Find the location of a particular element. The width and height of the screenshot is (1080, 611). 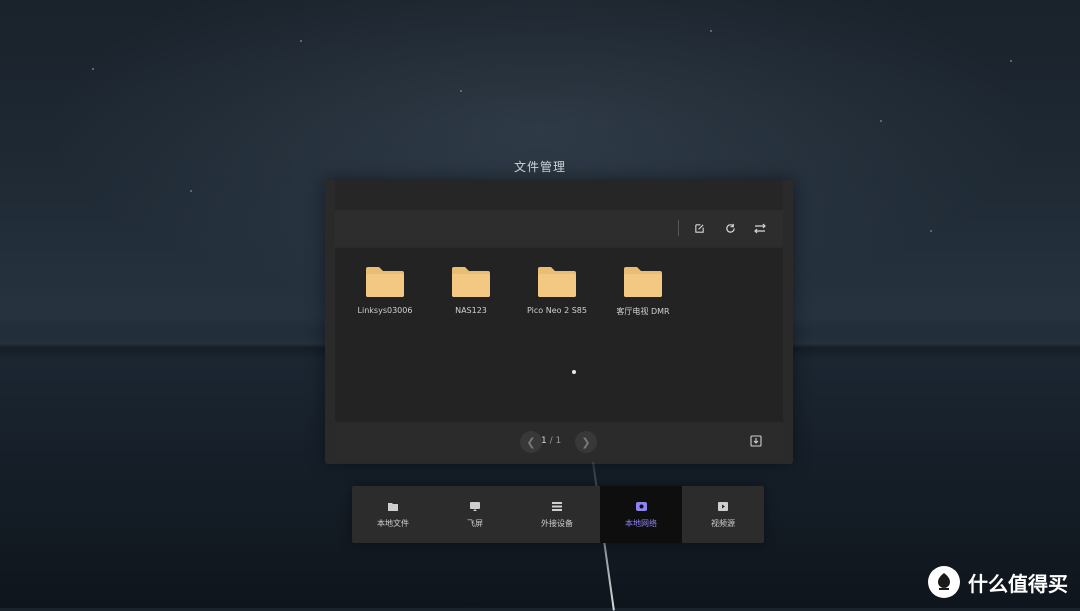

edit-icon is located at coordinates (699, 228).